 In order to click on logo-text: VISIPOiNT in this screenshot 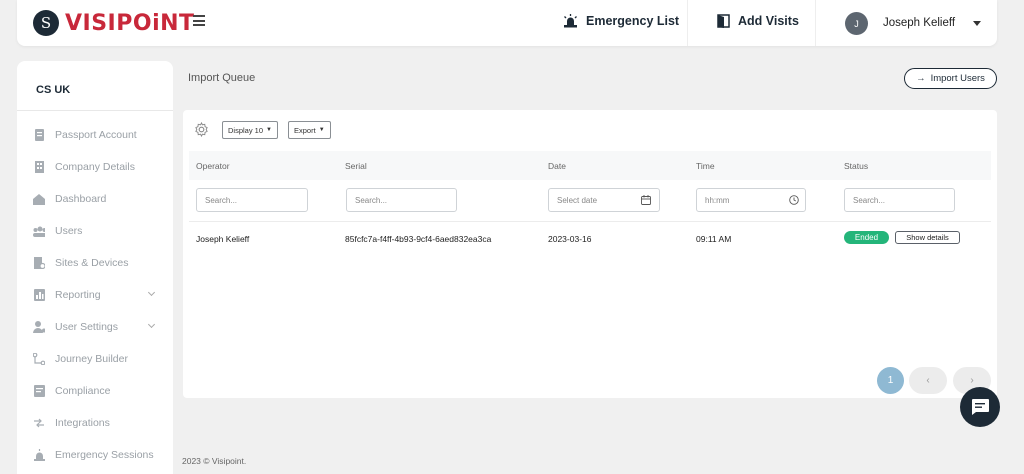, I will do `click(130, 23)`.